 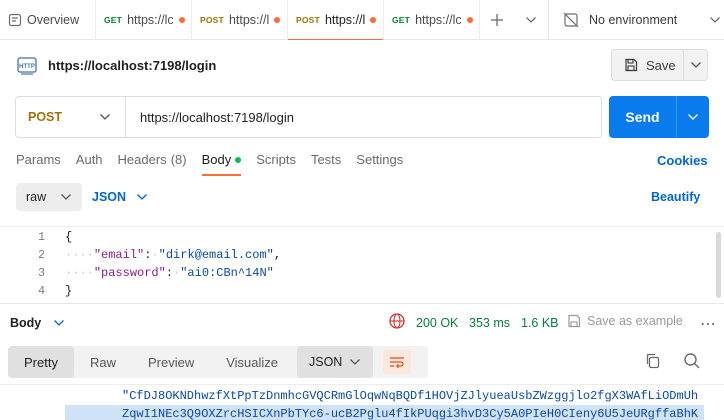 What do you see at coordinates (249, 20) in the screenshot?
I see `tab-label: https://l` at bounding box center [249, 20].